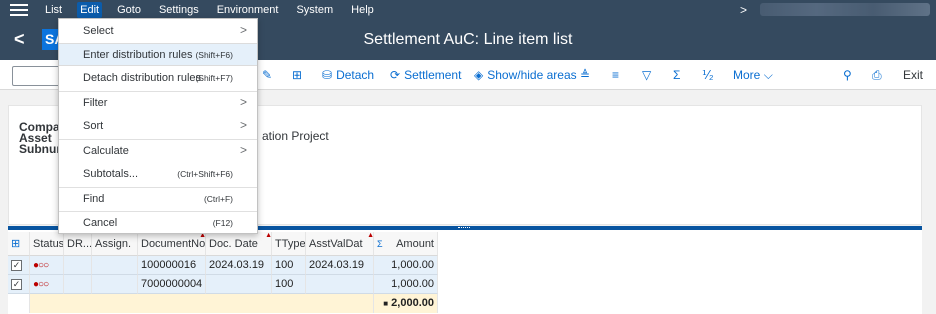  Describe the element at coordinates (222, 223) in the screenshot. I see `menu-item-shortcut: (F12)` at that location.